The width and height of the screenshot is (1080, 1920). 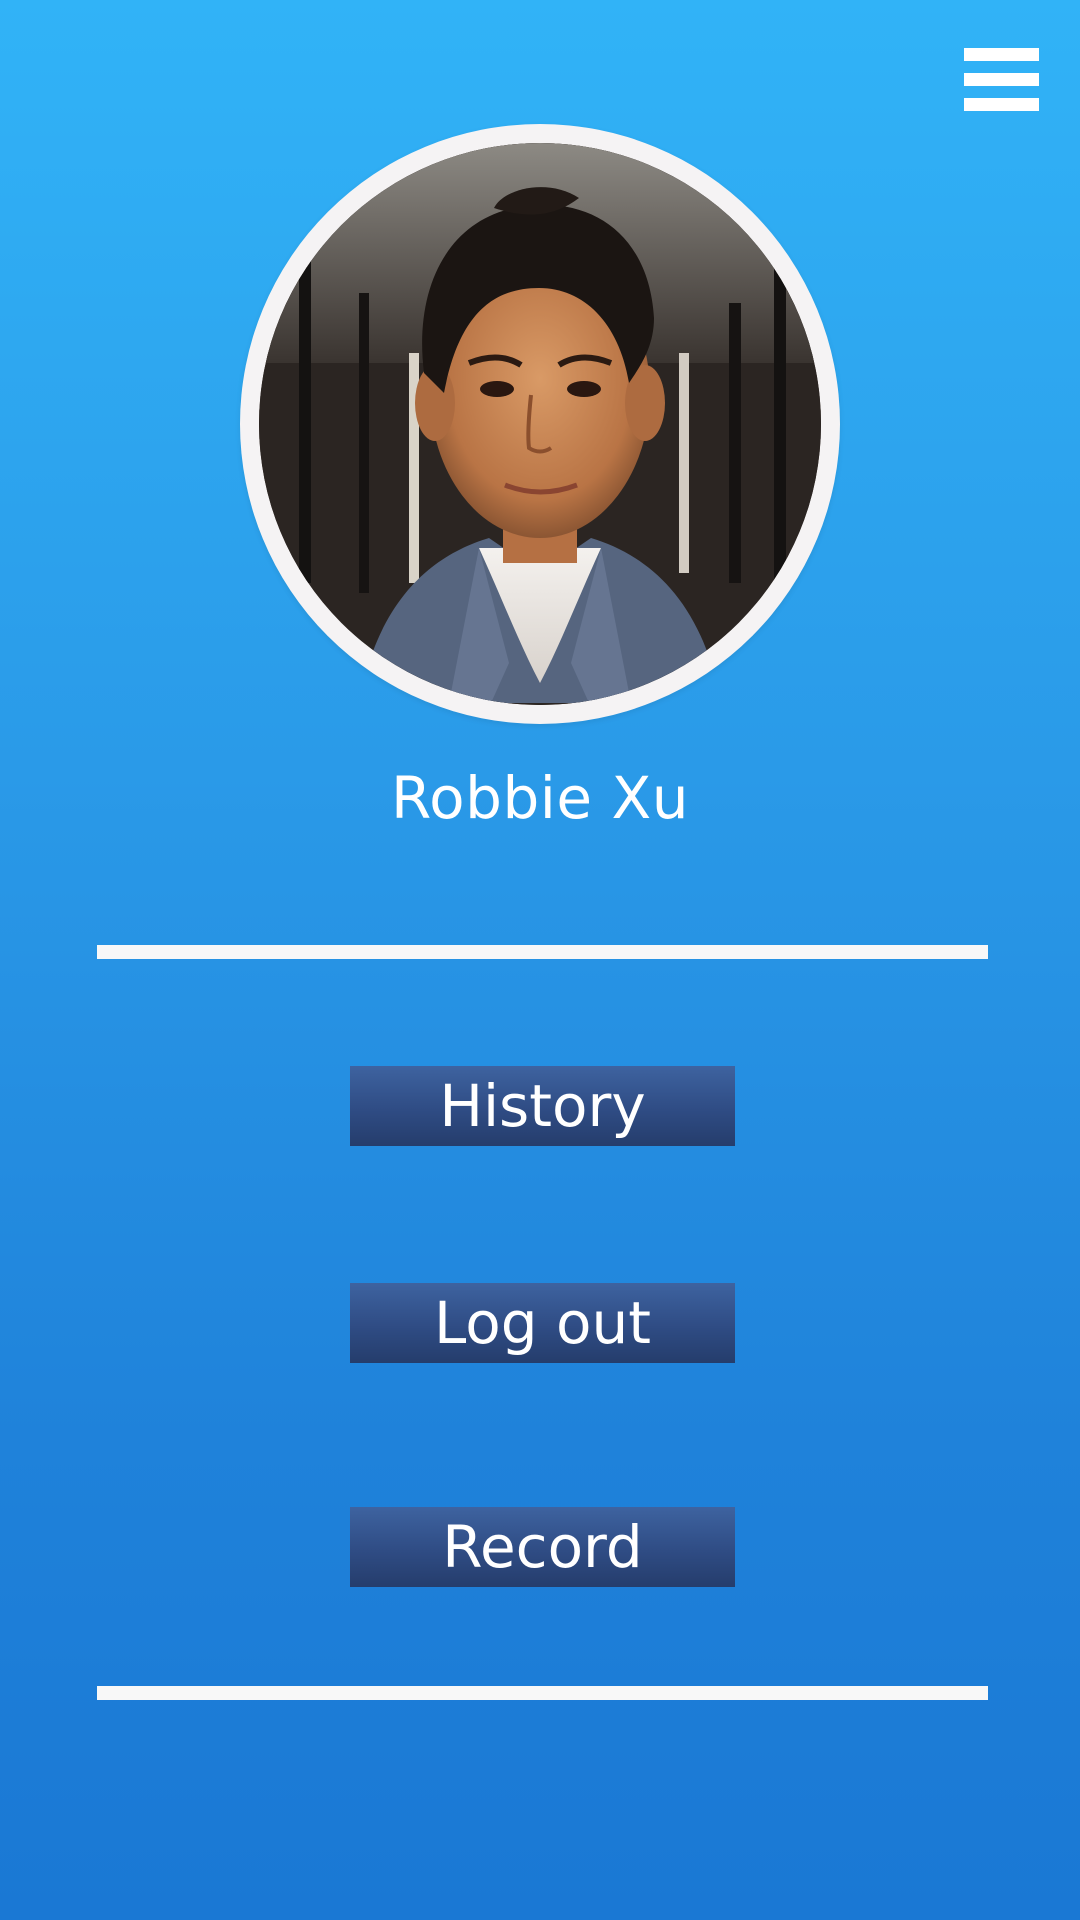 I want to click on history-button: History, so click(x=542, y=1106).